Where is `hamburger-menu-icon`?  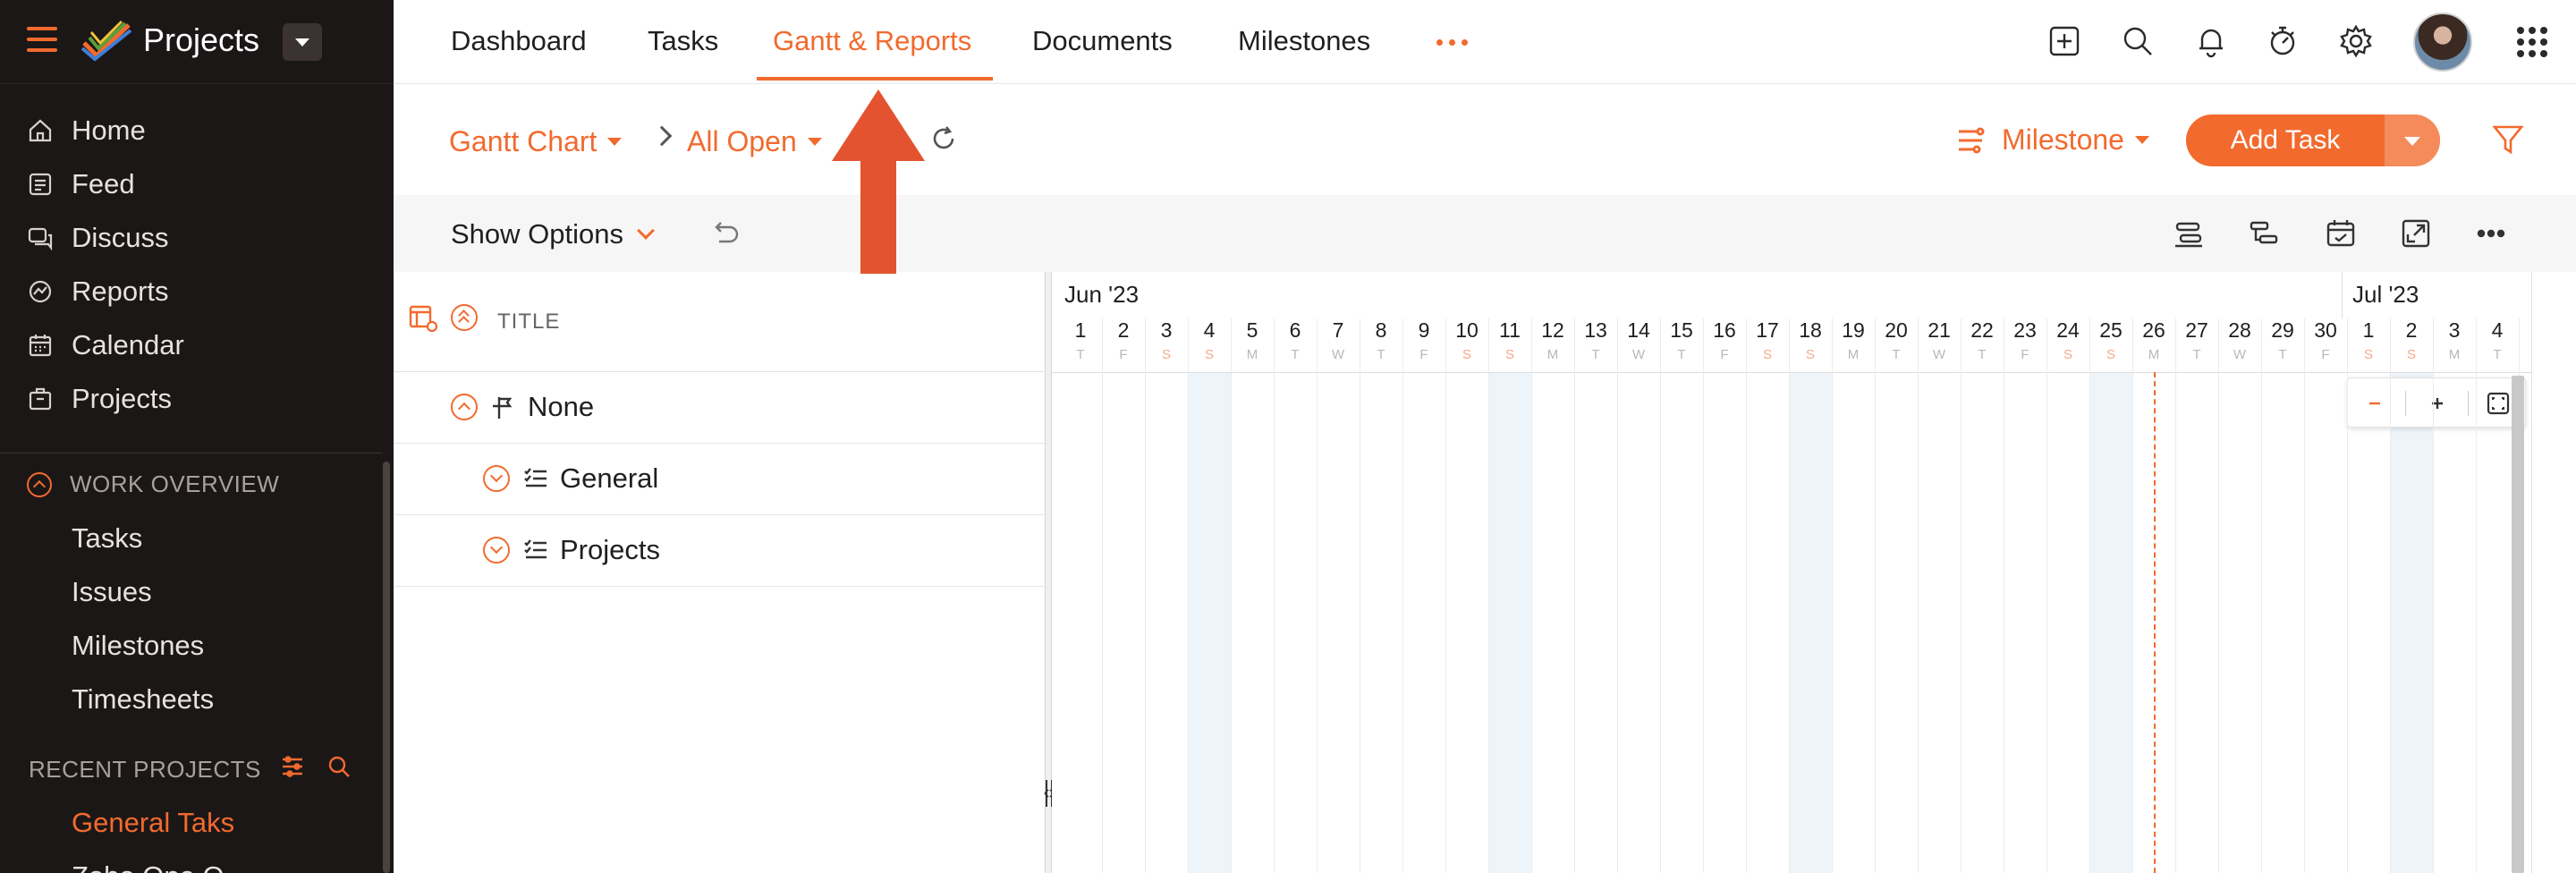
hamburger-menu-icon is located at coordinates (42, 39).